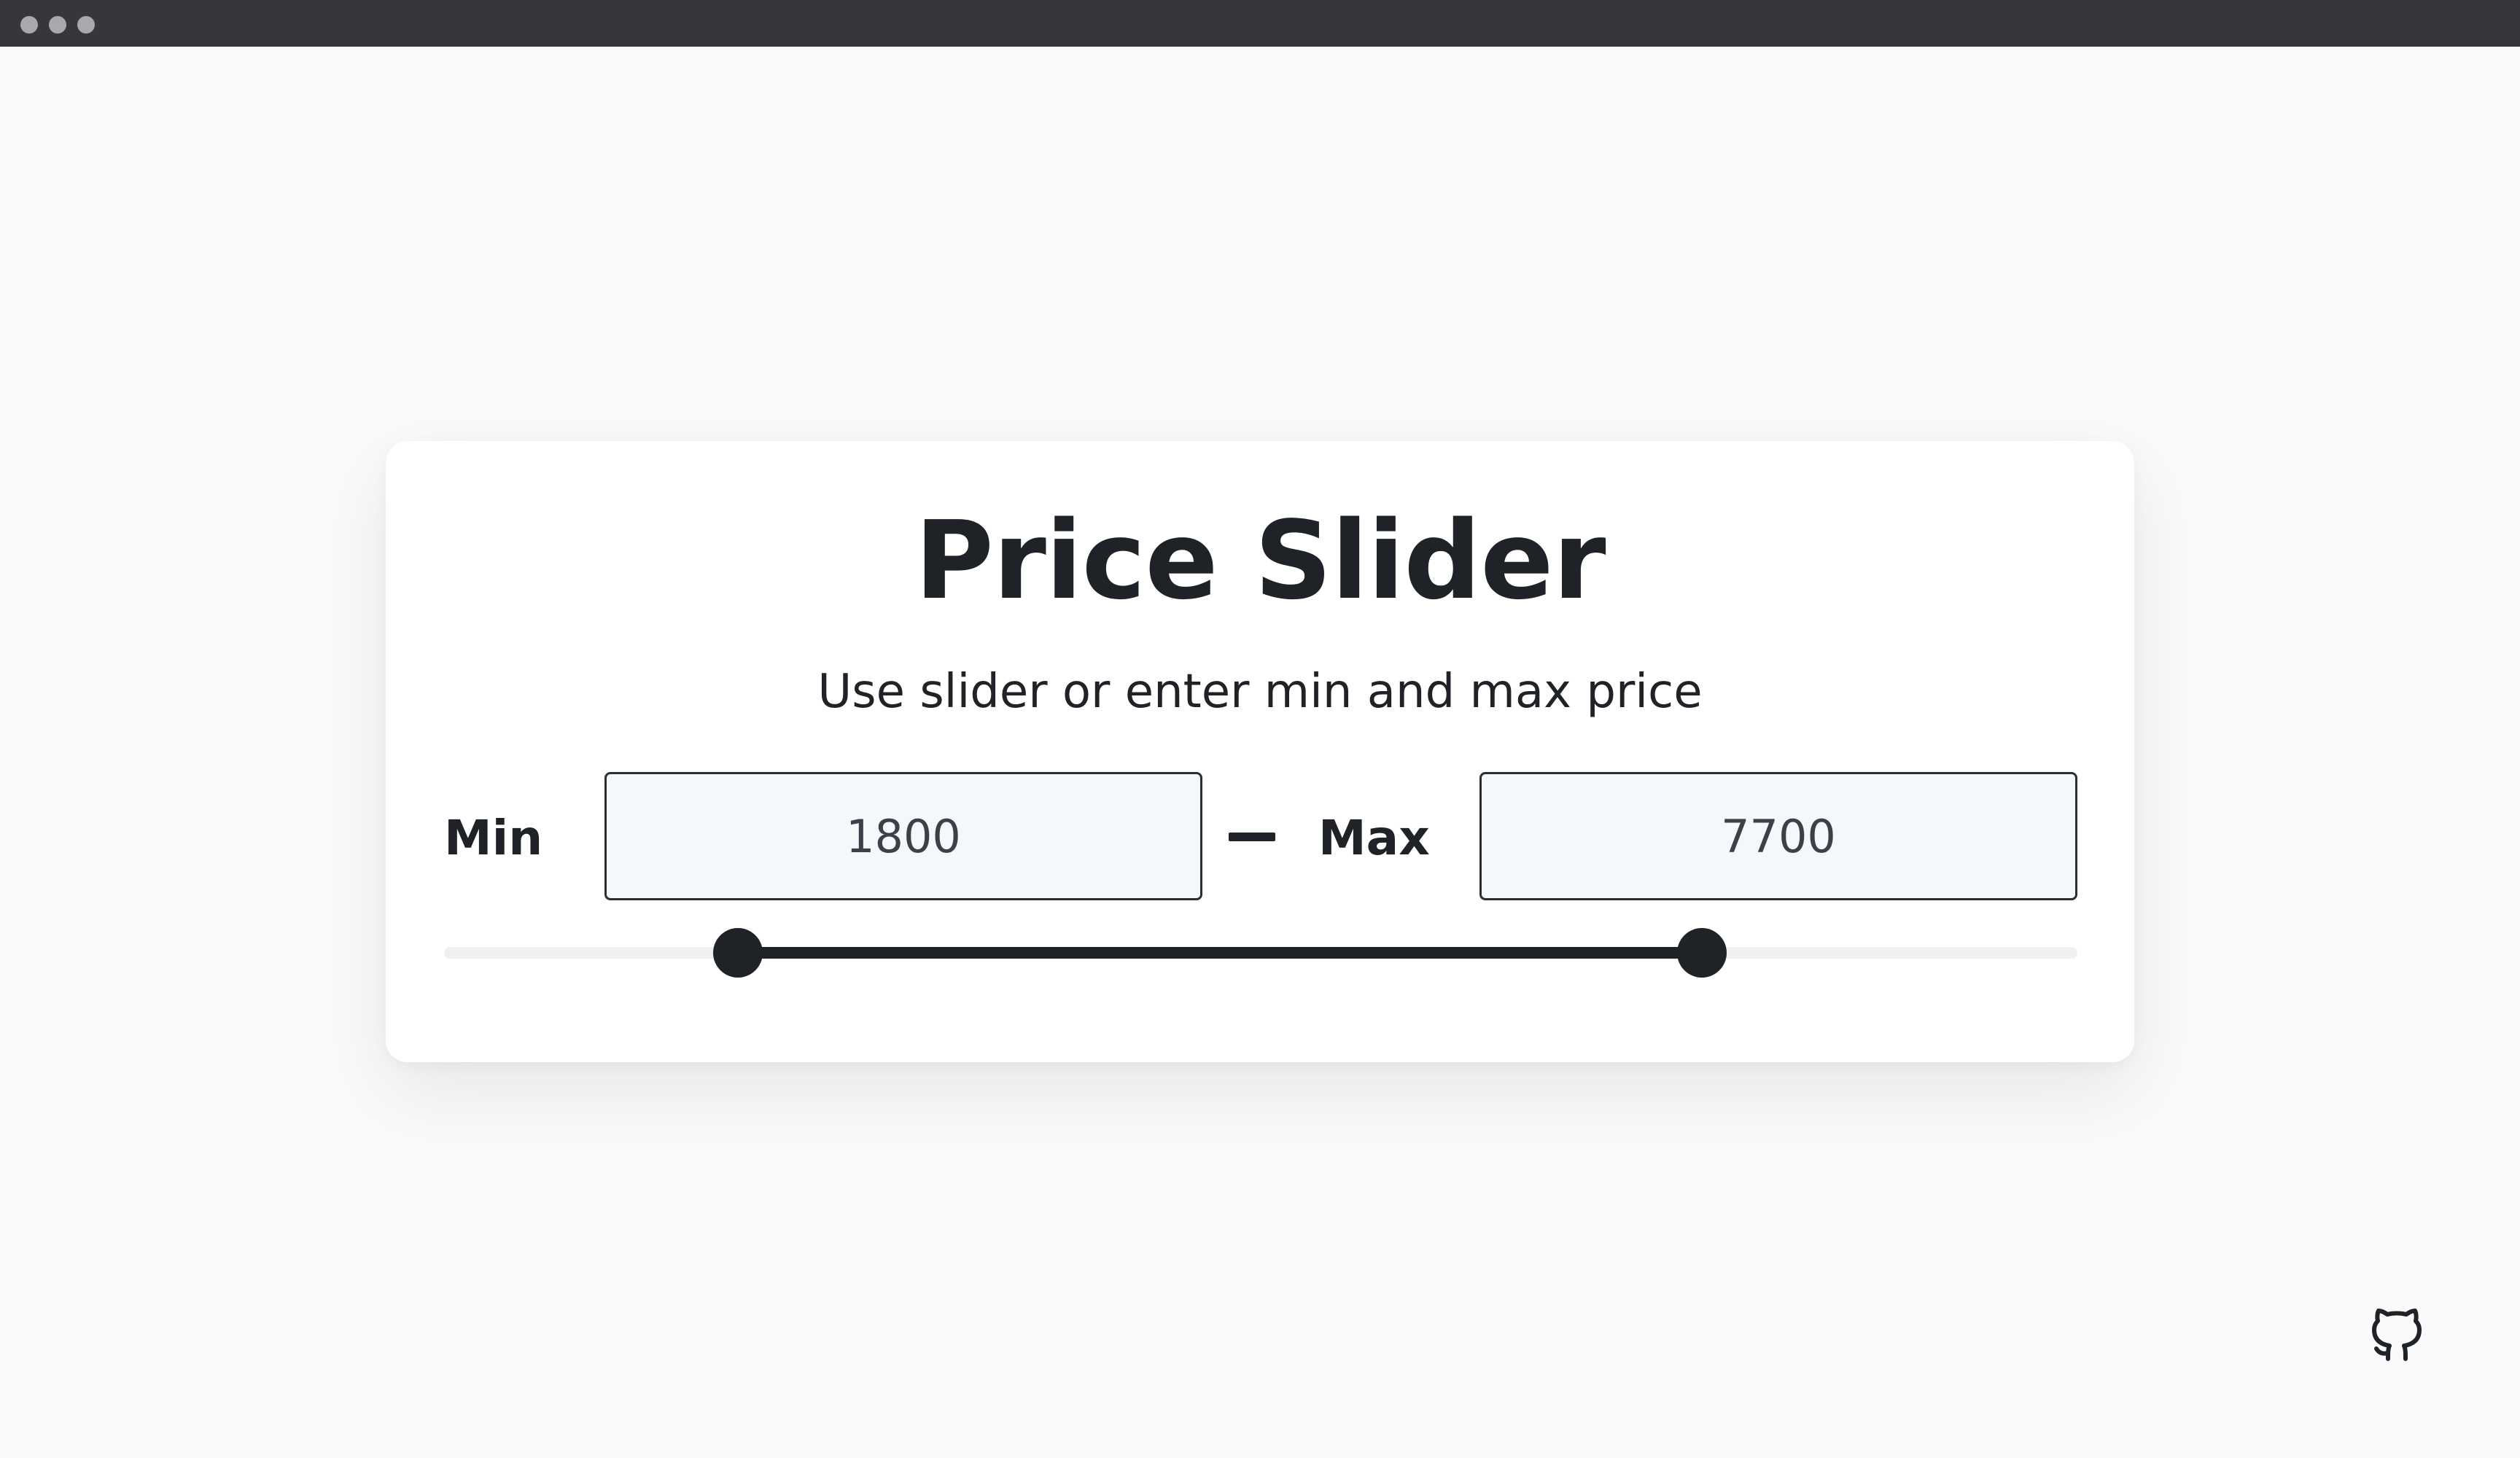 The width and height of the screenshot is (2520, 1458). Describe the element at coordinates (1778, 836) in the screenshot. I see `max-price-input` at that location.